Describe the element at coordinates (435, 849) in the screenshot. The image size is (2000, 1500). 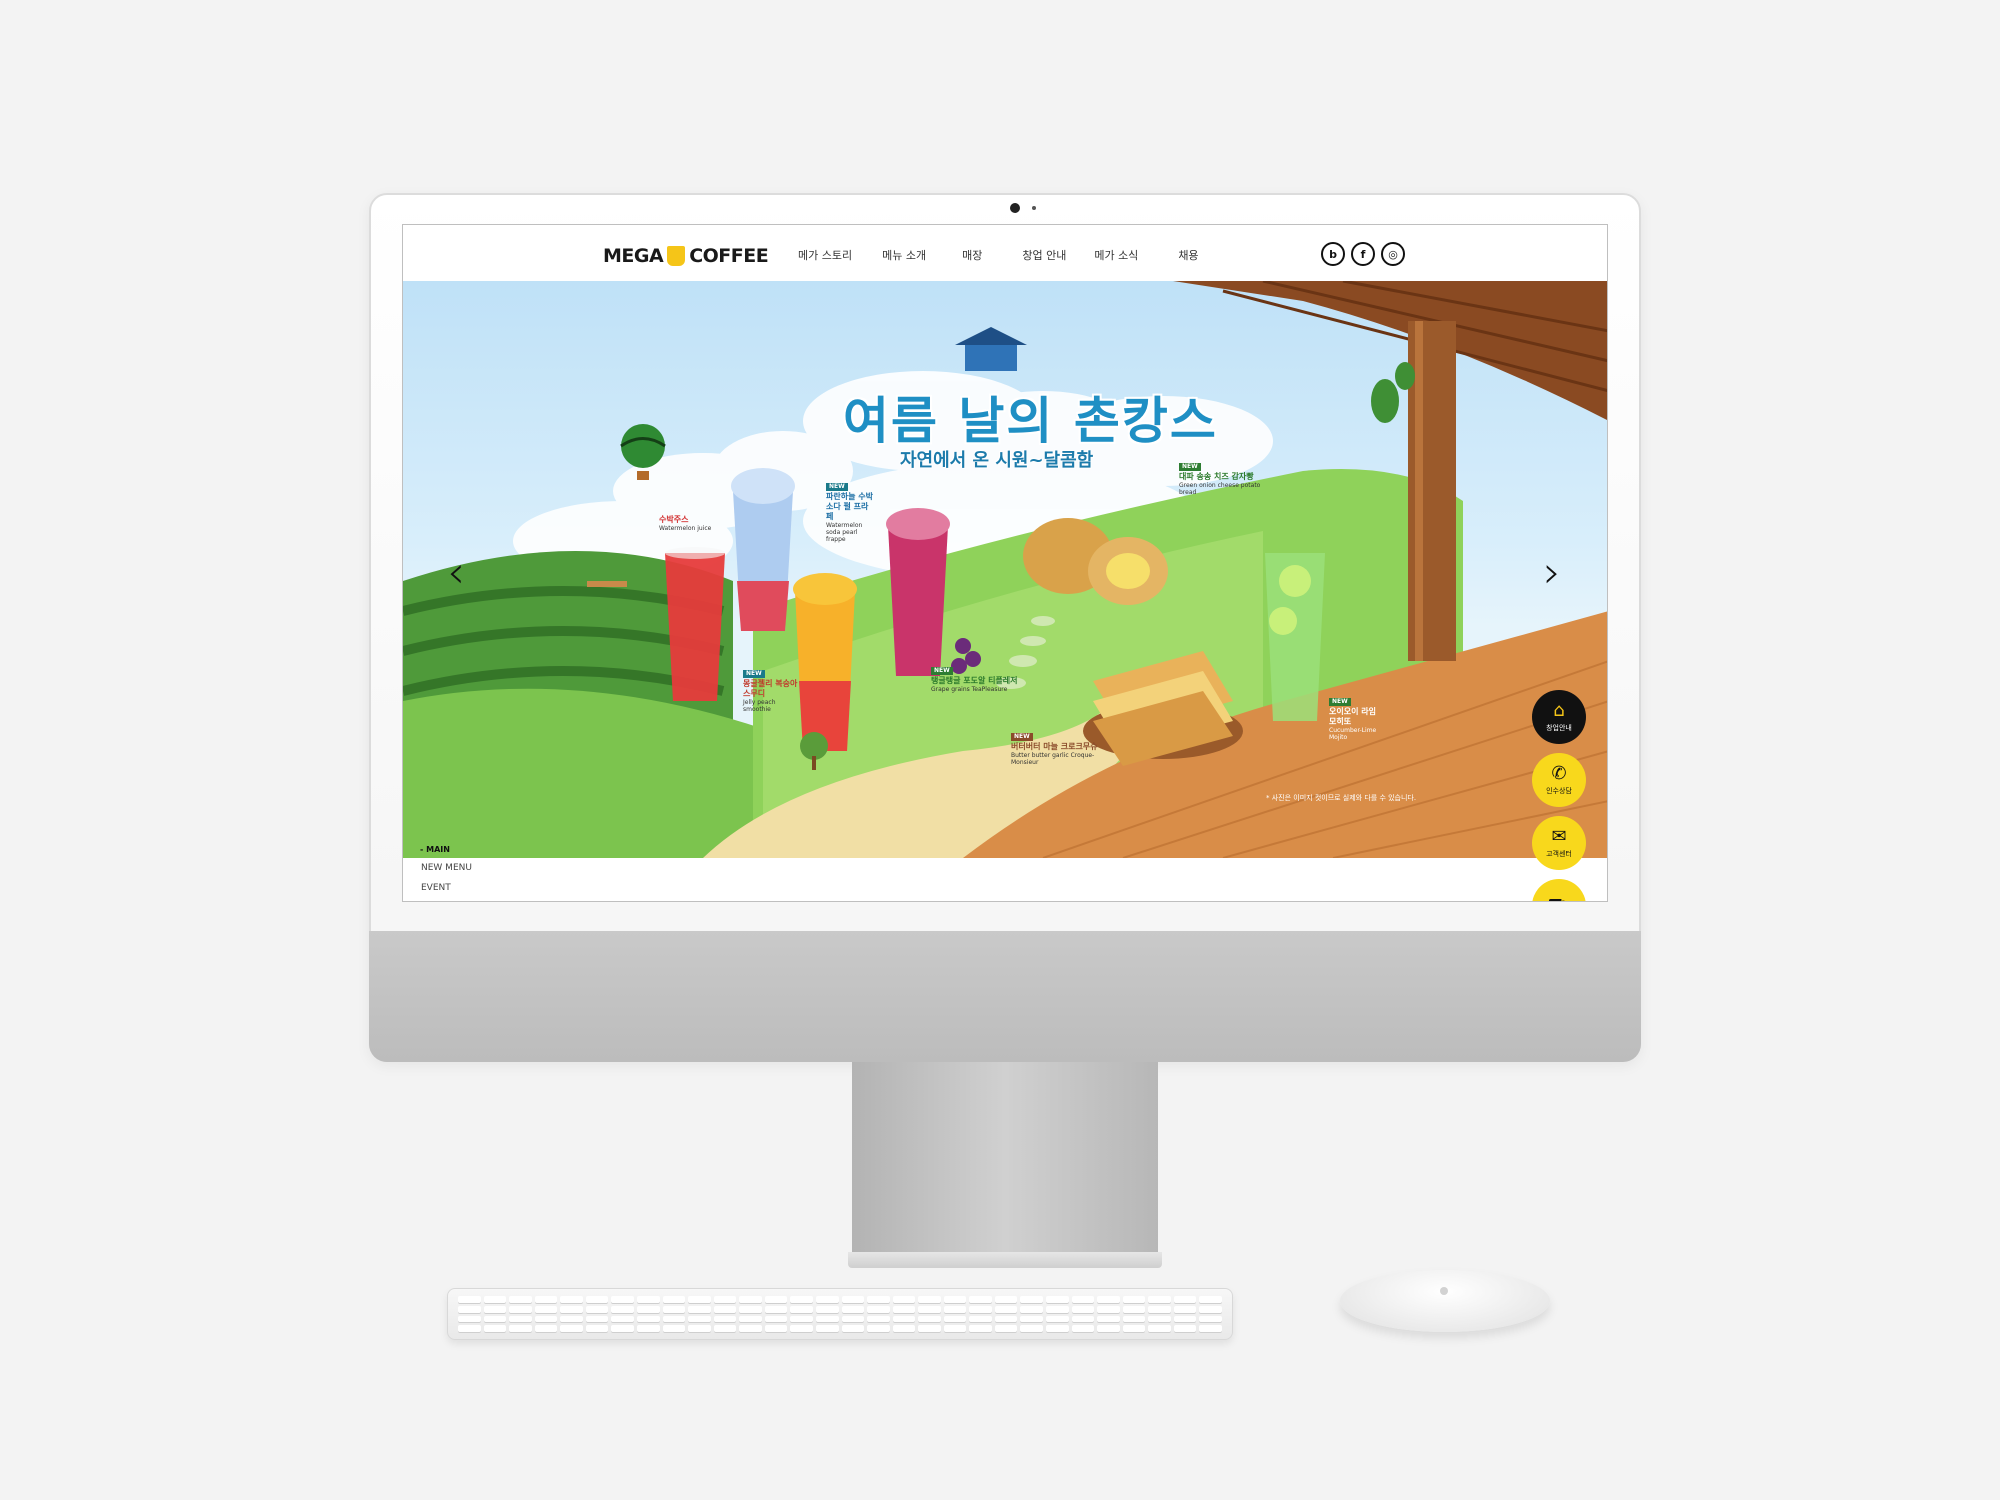
I see `main-section-link: - MAIN` at that location.